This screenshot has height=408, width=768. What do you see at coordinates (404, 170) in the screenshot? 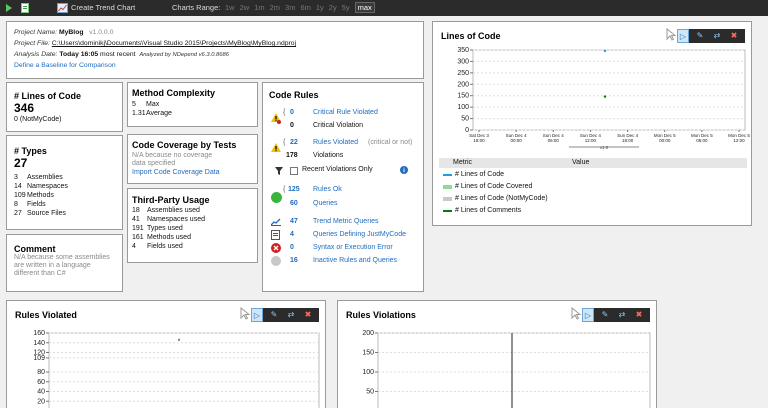
I see `info-icon` at bounding box center [404, 170].